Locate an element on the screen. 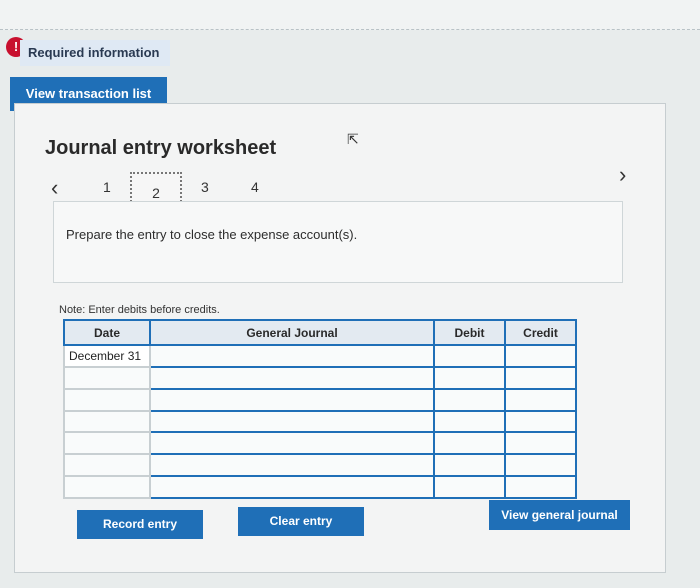  step-3: 3 is located at coordinates (205, 187).